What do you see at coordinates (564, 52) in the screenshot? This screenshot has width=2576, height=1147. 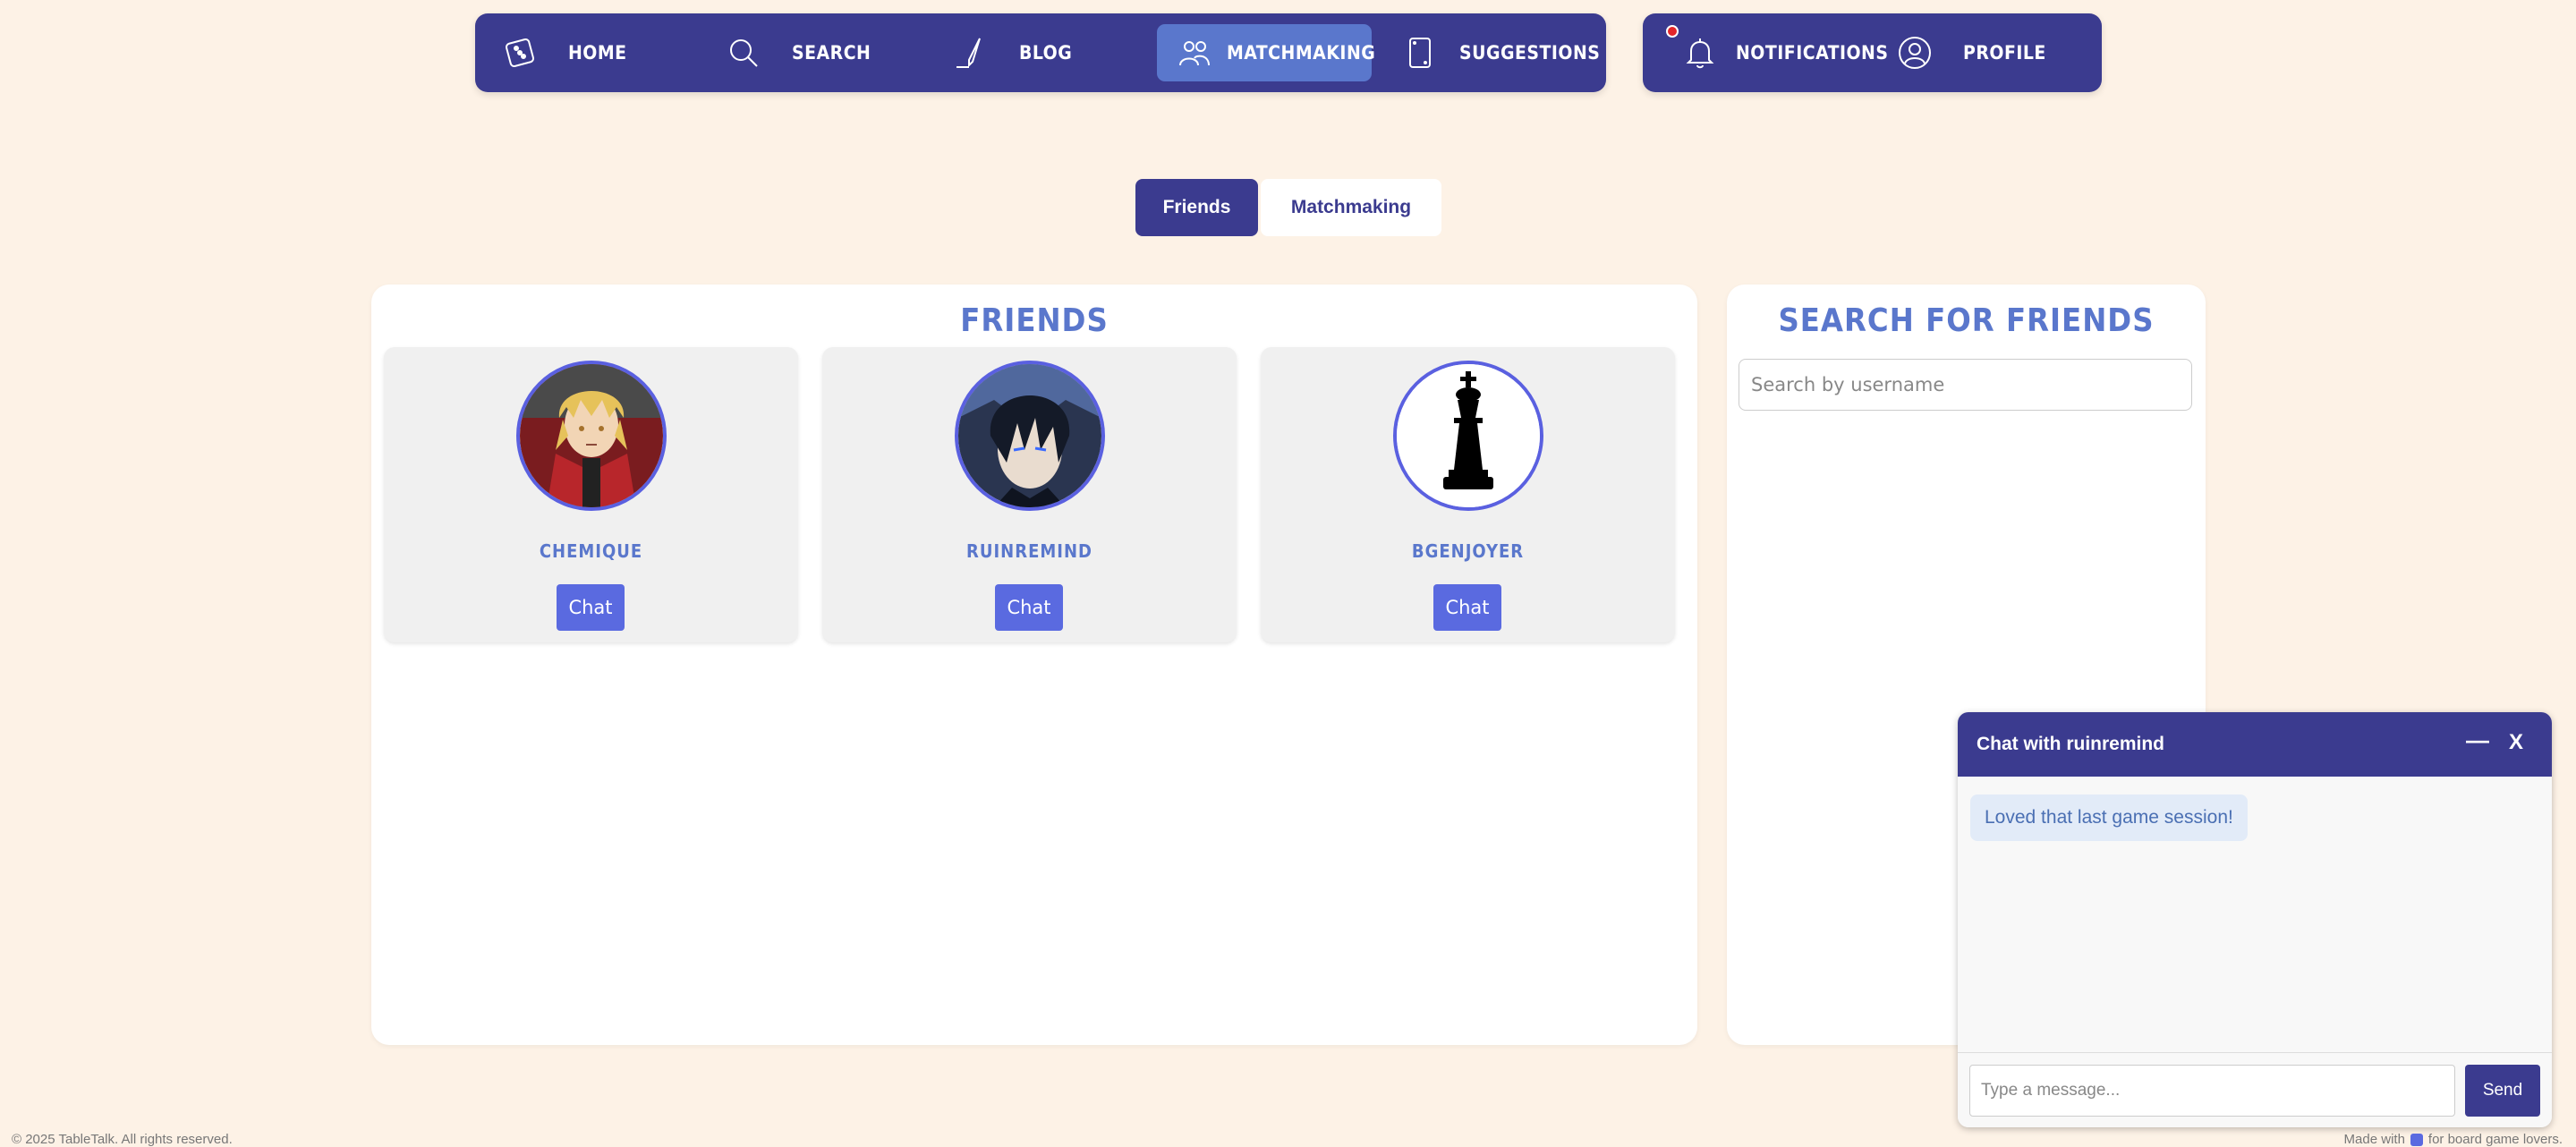 I see `nav-home: HOME` at bounding box center [564, 52].